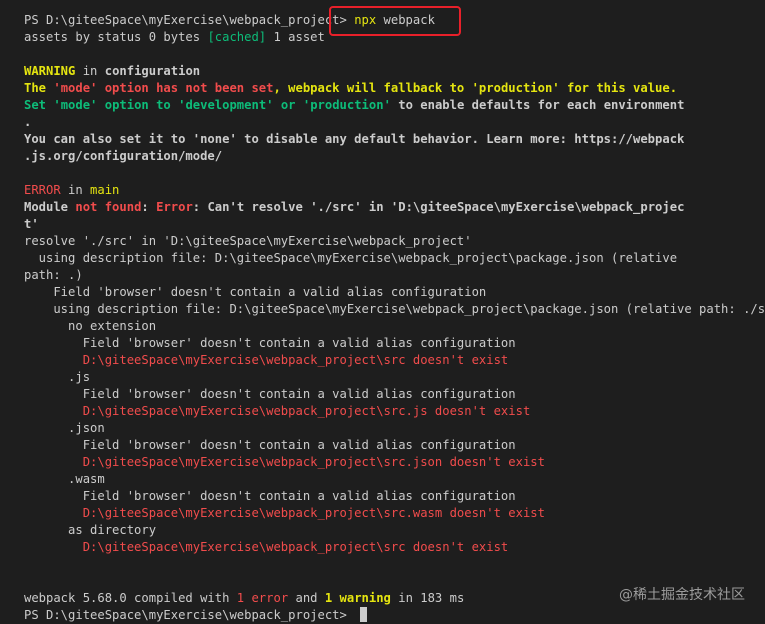 The image size is (765, 624). Describe the element at coordinates (357, 598) in the screenshot. I see `terminal-text-segment: 1 warning` at that location.